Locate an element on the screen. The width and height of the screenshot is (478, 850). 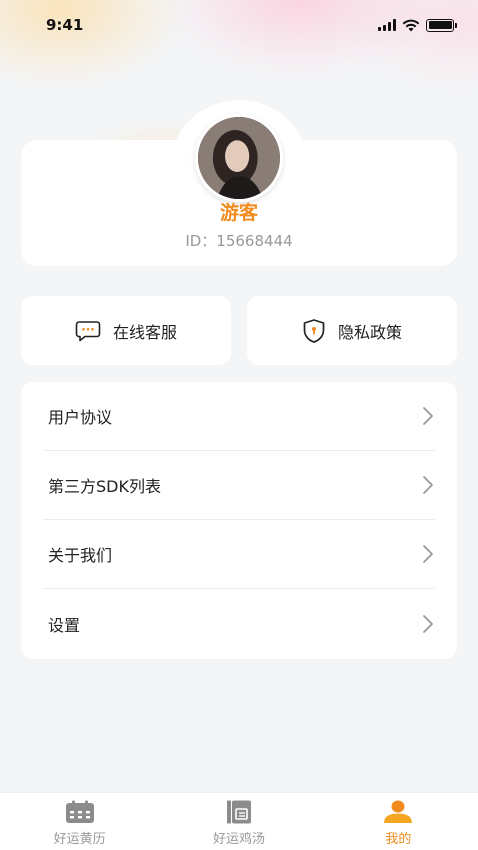
user-name: 游客 is located at coordinates (238, 213).